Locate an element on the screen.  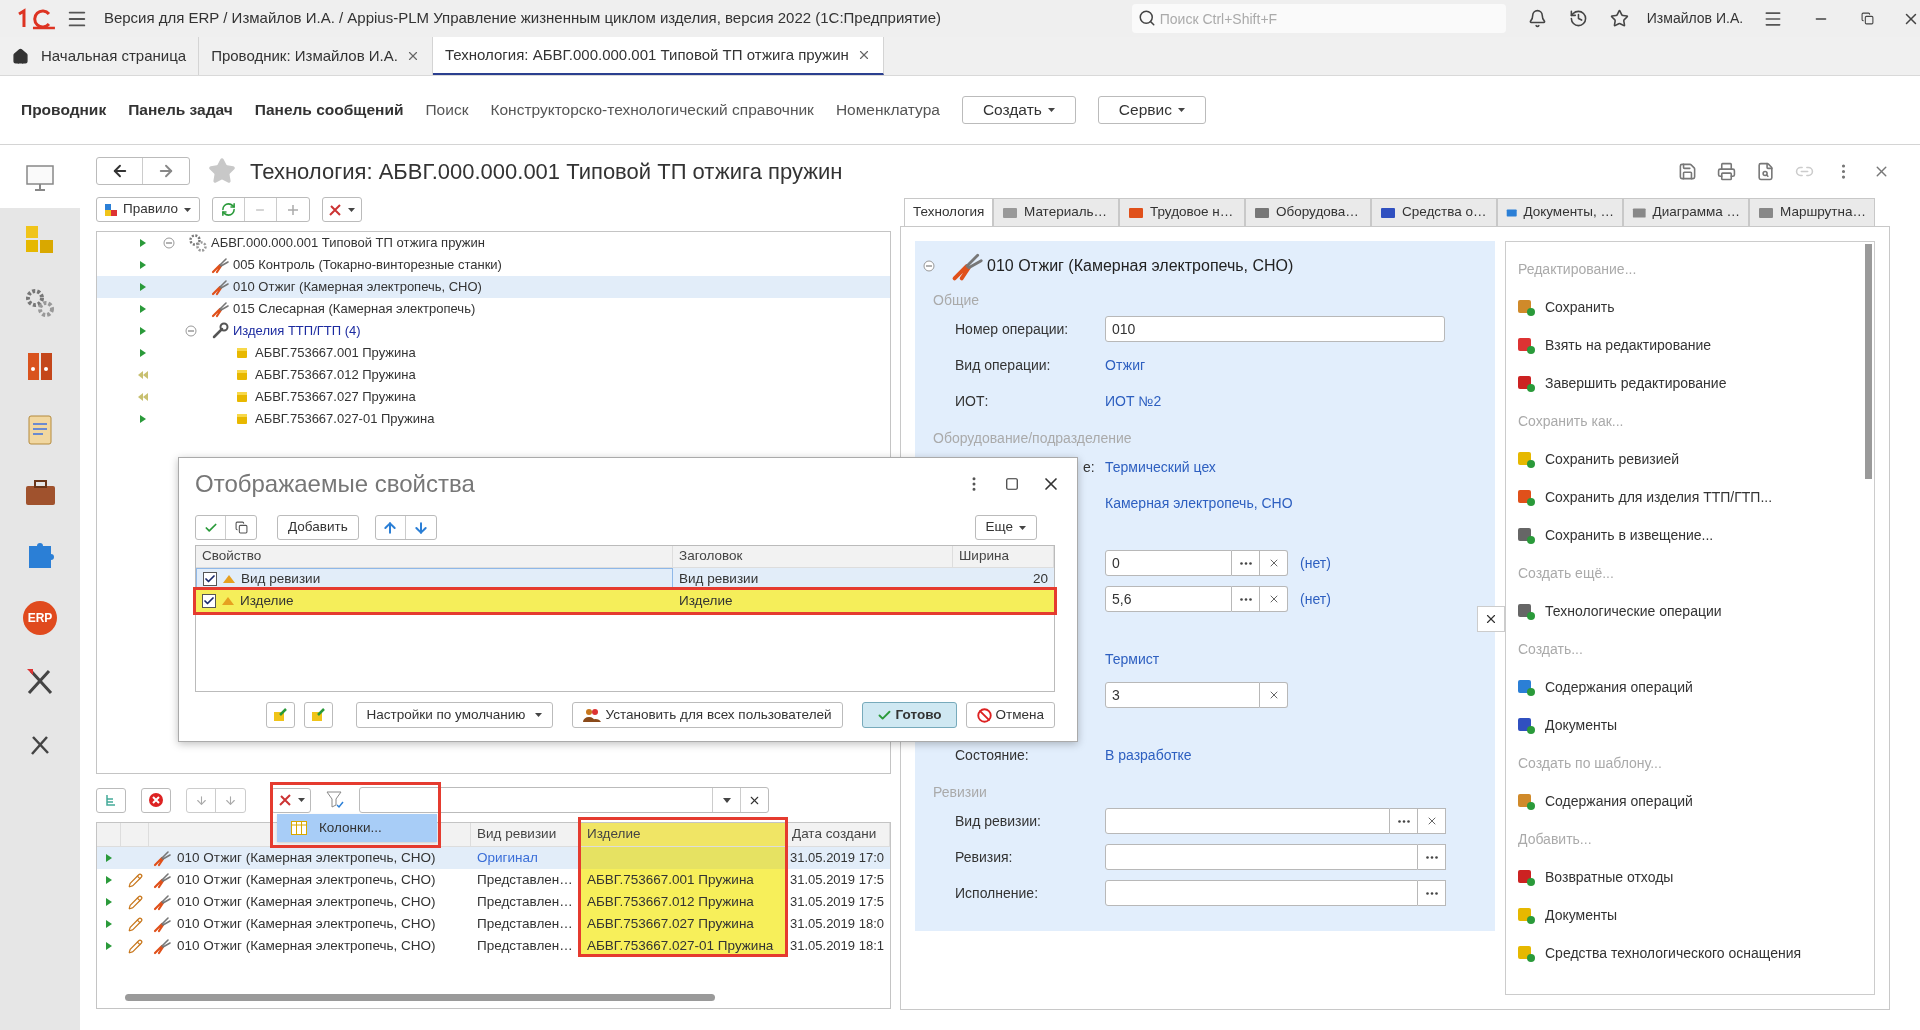
column-header: Изделие is located at coordinates (683, 834).